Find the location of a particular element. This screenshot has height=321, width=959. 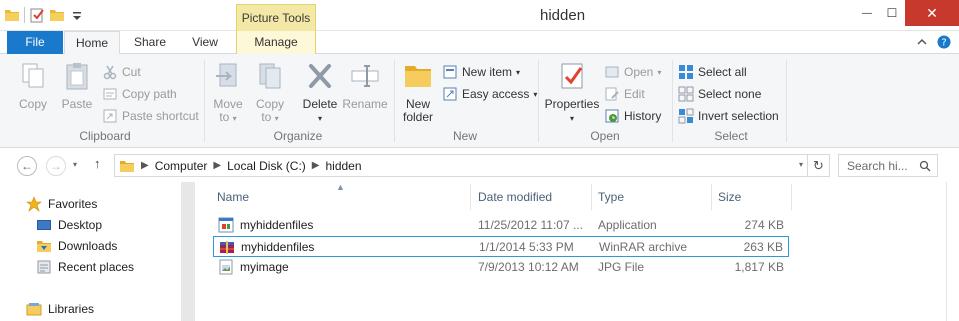

properties-icon is located at coordinates (37, 15).